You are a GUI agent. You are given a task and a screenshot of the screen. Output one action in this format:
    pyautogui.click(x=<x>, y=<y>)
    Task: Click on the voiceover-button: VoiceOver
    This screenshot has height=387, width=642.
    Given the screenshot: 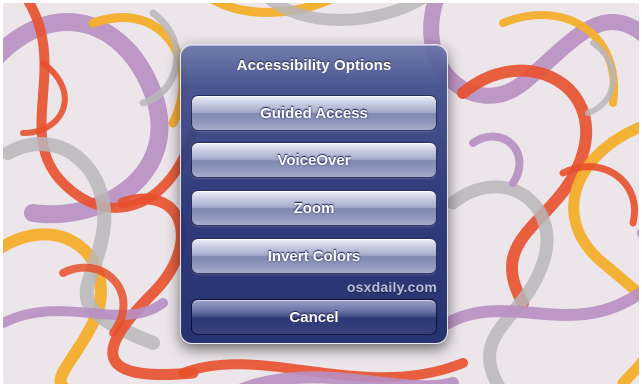 What is the action you would take?
    pyautogui.click(x=314, y=160)
    